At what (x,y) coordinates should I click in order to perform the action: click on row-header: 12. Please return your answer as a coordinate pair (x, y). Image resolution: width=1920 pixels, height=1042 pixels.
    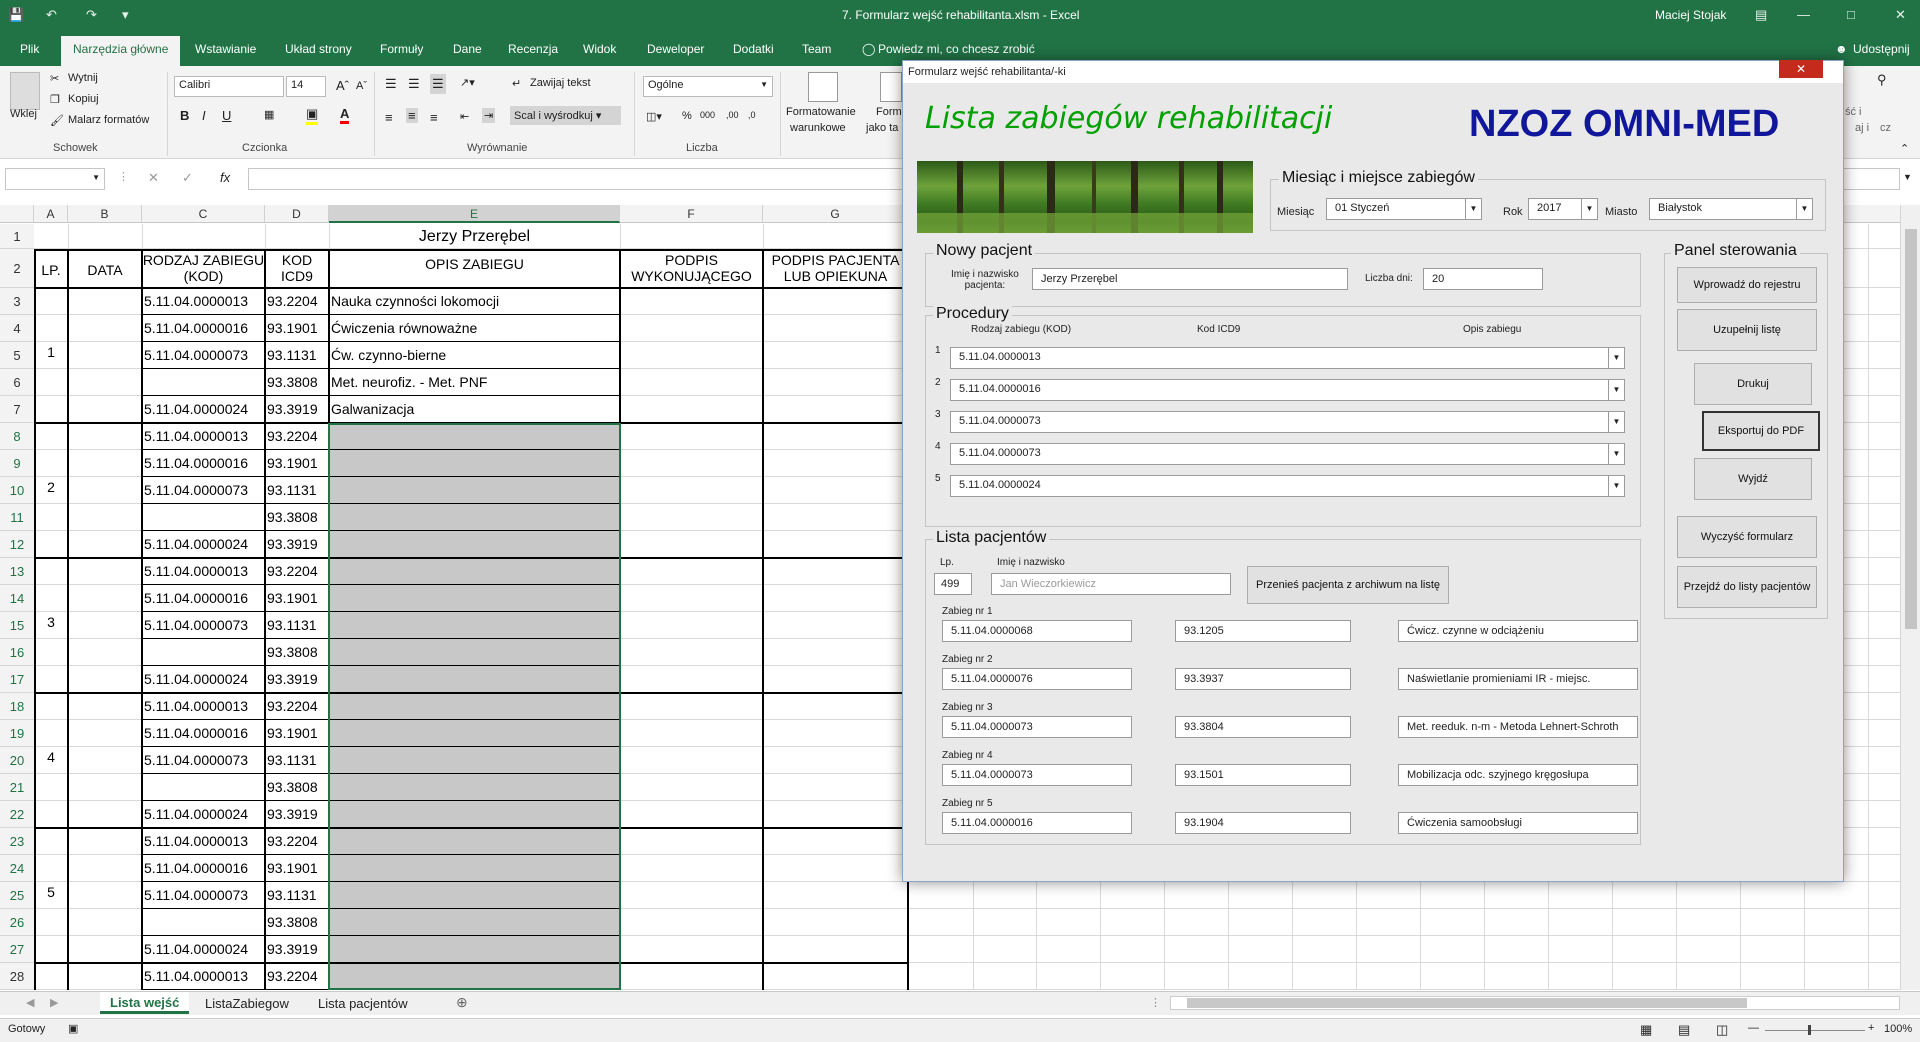
    Looking at the image, I should click on (17, 544).